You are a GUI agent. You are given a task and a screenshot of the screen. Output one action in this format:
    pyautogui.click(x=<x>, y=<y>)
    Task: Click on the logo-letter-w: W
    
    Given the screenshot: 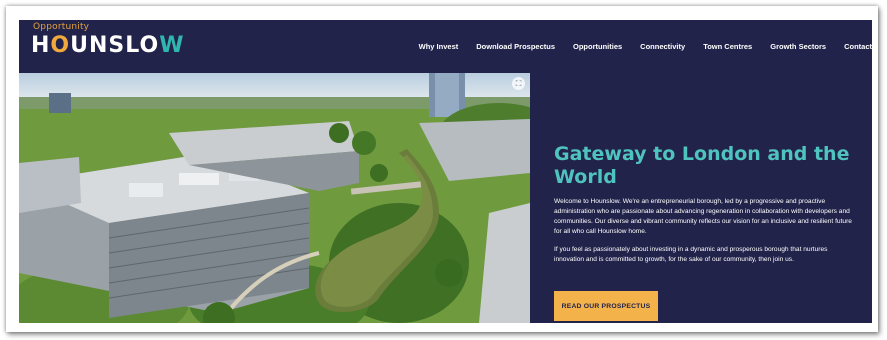 What is the action you would take?
    pyautogui.click(x=172, y=45)
    